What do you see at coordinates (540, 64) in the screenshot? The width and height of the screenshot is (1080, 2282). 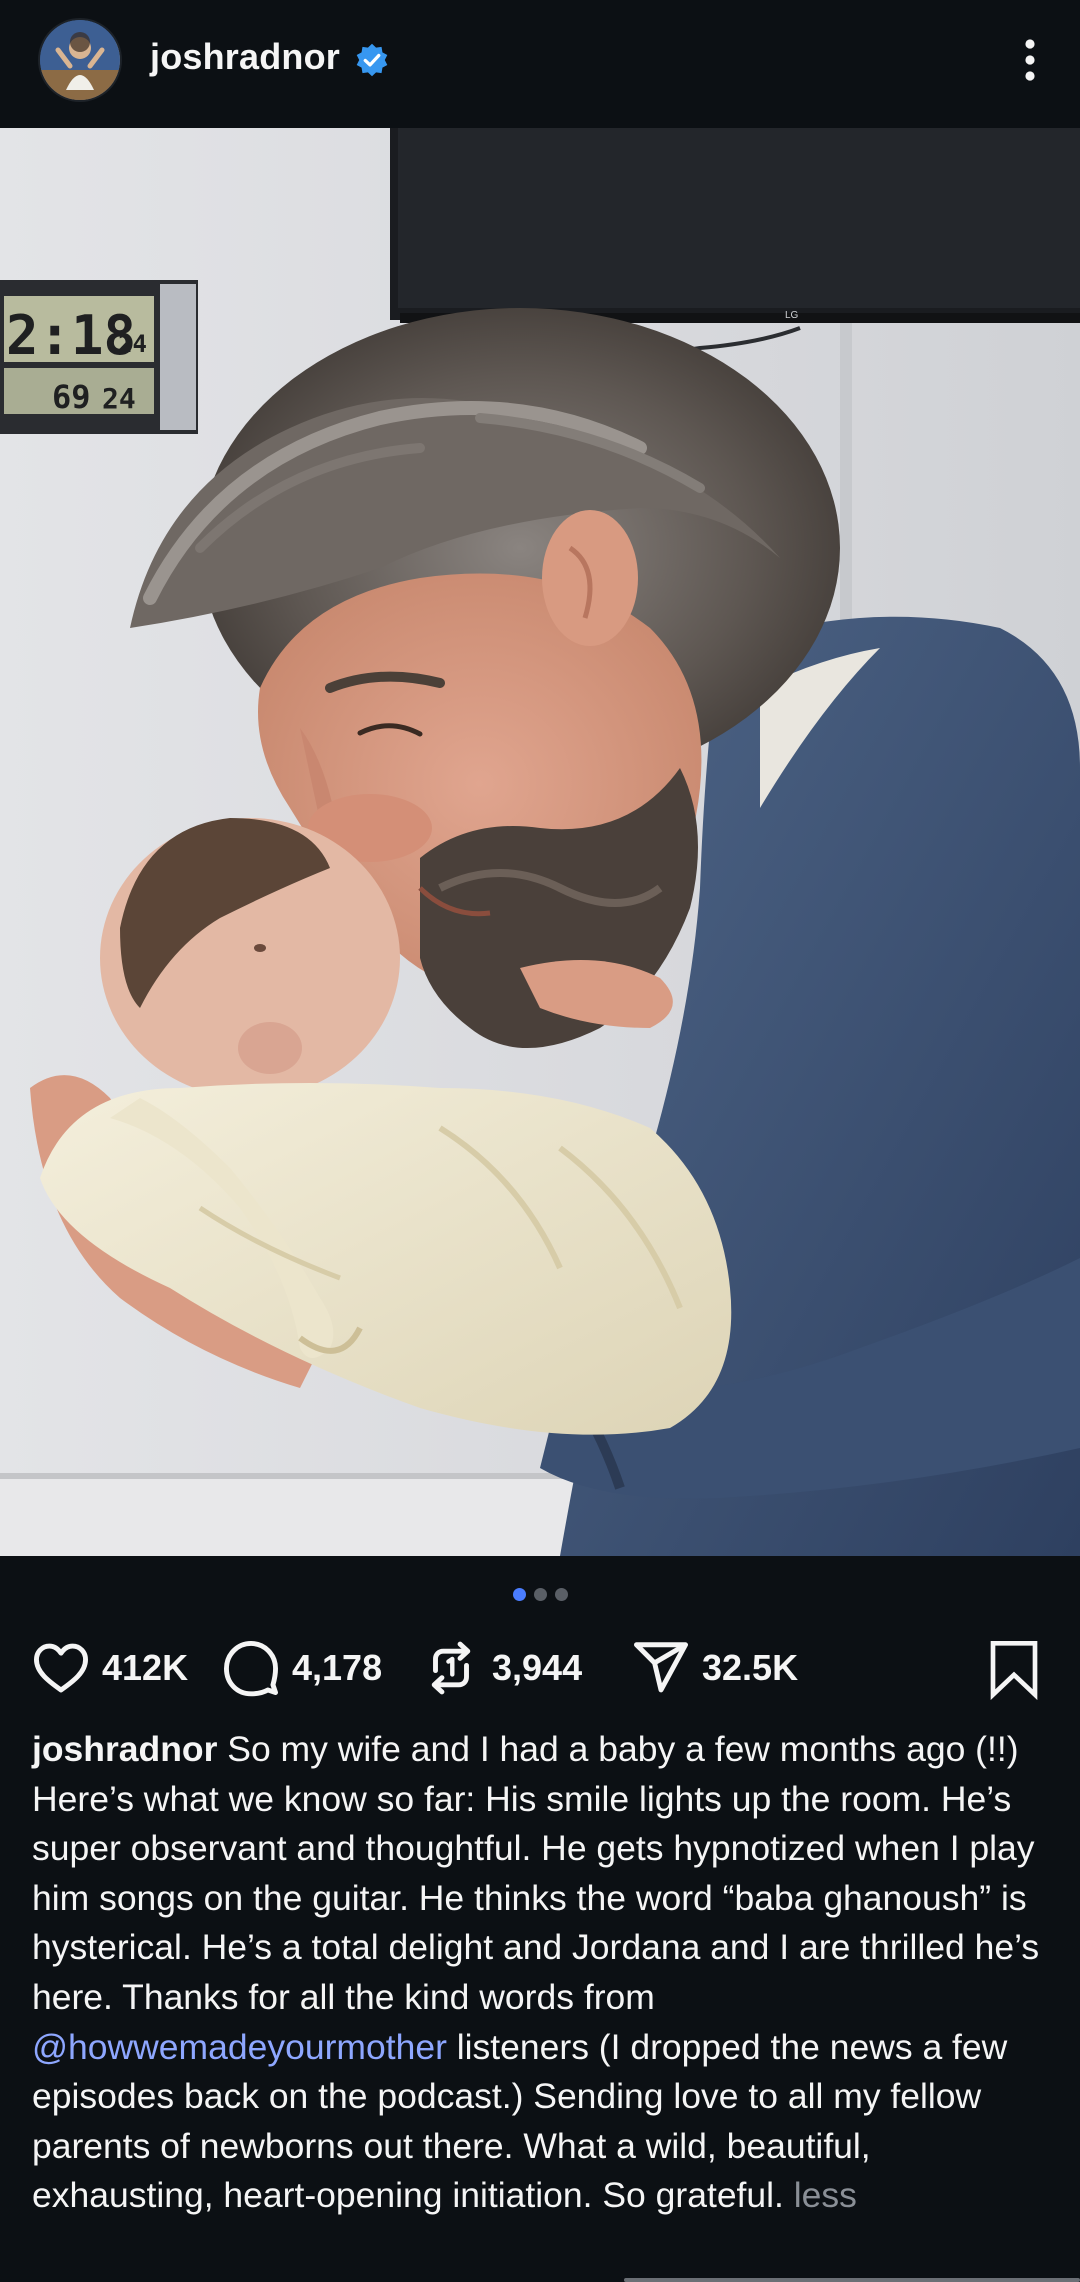 I see `post-header: joshradnor` at bounding box center [540, 64].